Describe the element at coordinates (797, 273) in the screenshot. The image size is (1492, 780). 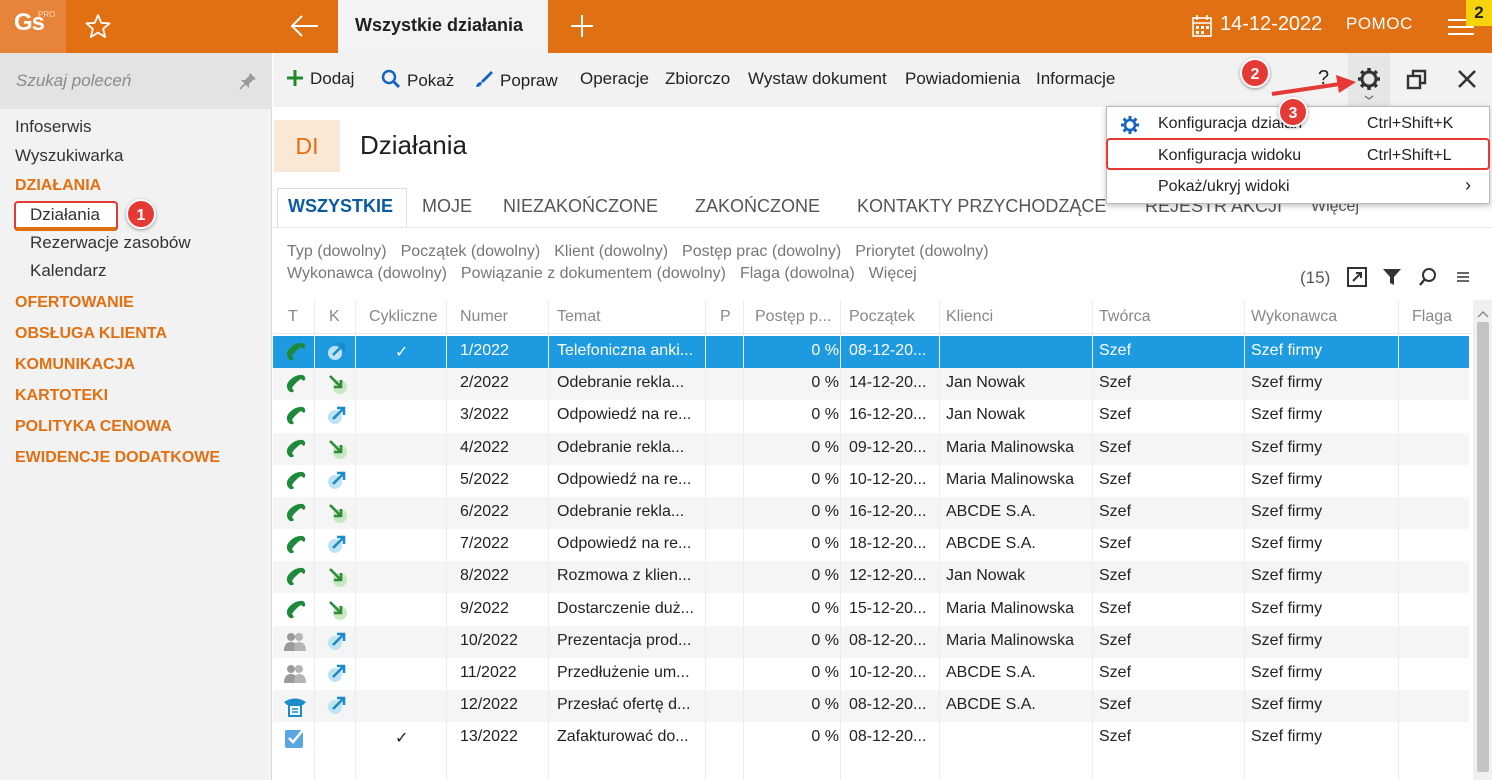
I see `filter-flag: Flaga (dowolna)` at that location.